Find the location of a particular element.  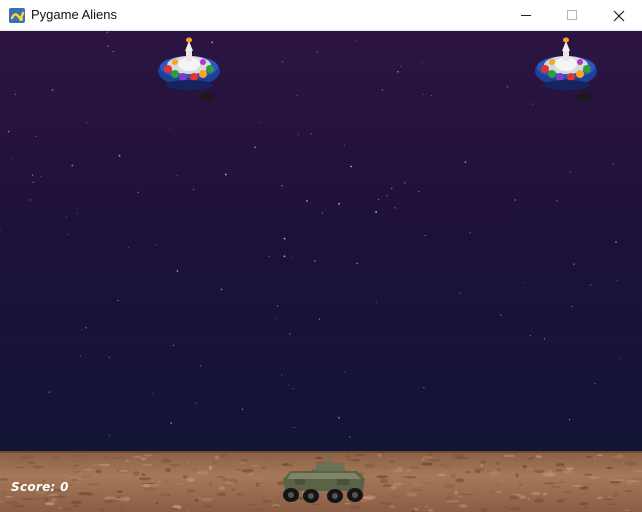

tank-icon is located at coordinates (324, 478).